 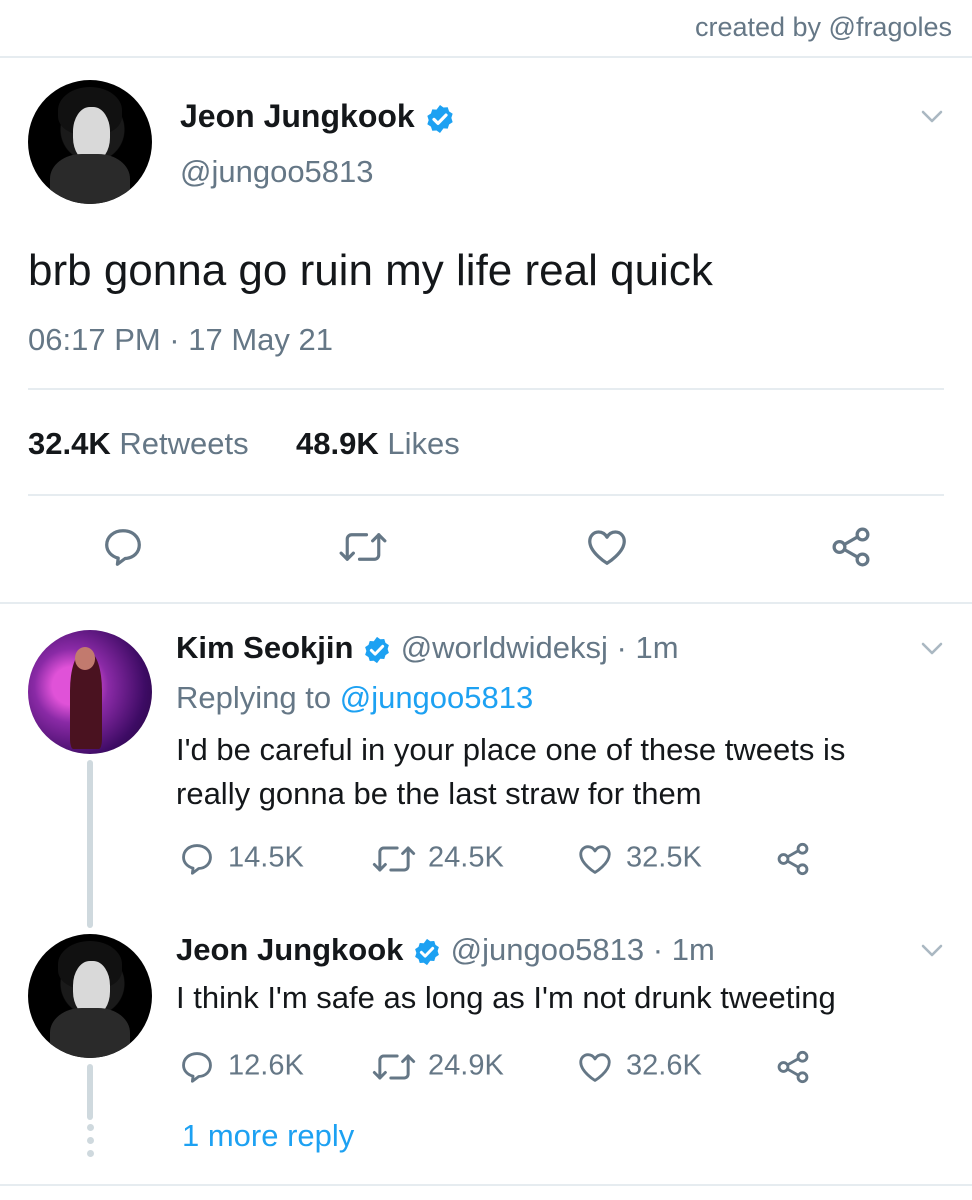 I want to click on retweets-label: Retweets, so click(x=184, y=443).